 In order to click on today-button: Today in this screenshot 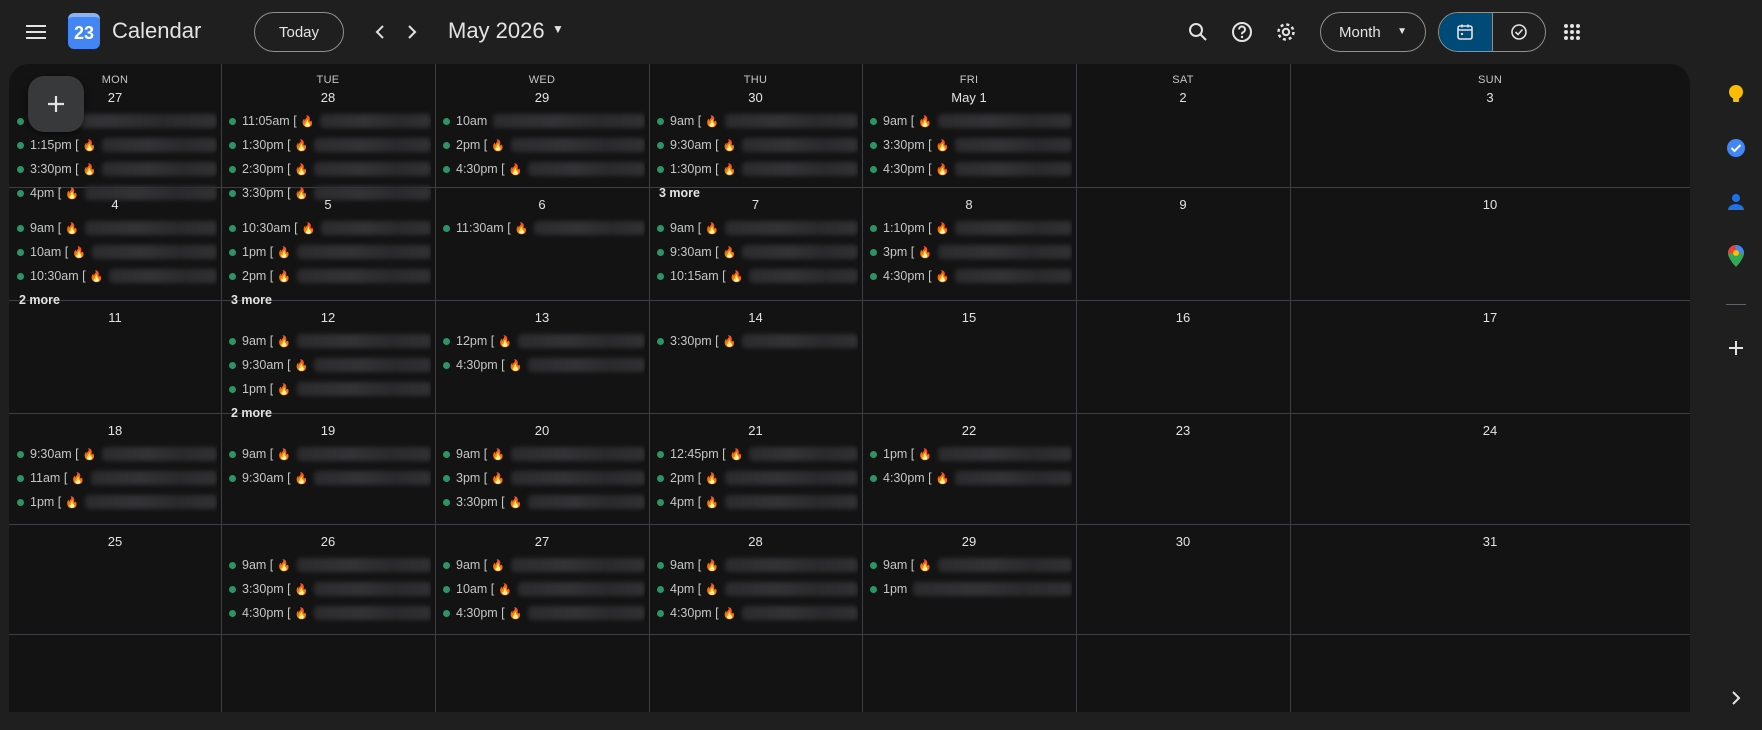, I will do `click(299, 32)`.